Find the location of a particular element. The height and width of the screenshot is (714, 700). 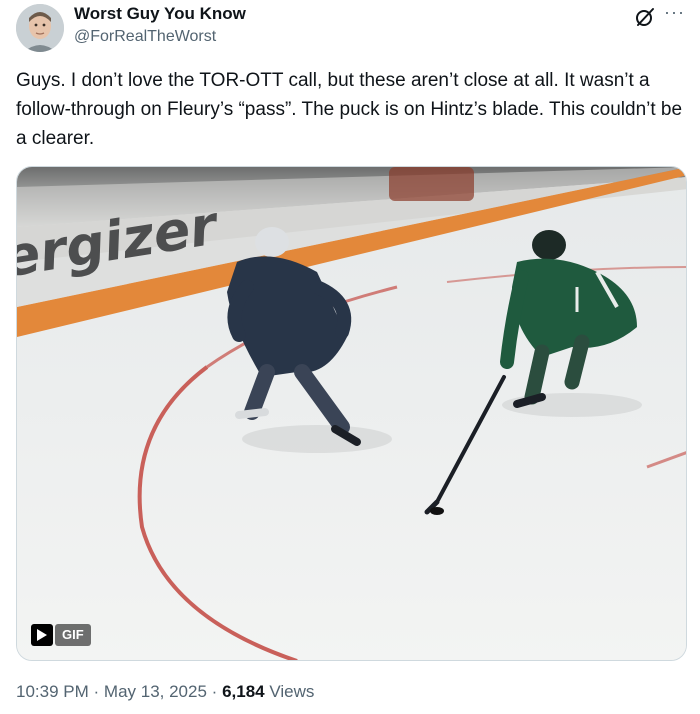

timestamp-time: 10:39 PM is located at coordinates (52, 691).